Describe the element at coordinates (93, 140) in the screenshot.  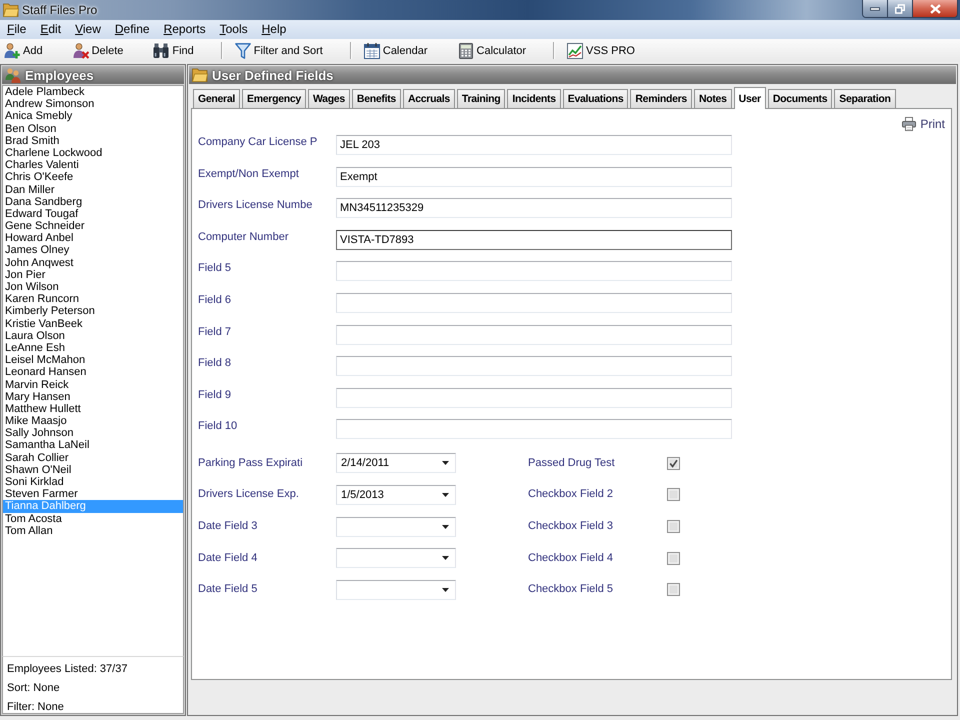
I see `employee-list-item: Brad Smith` at that location.